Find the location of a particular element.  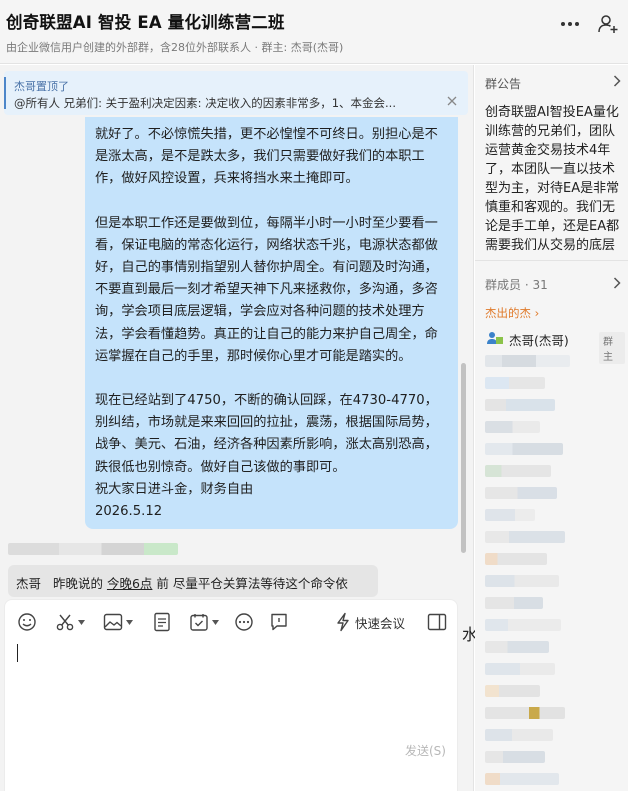

more-tools-button is located at coordinates (244, 622).